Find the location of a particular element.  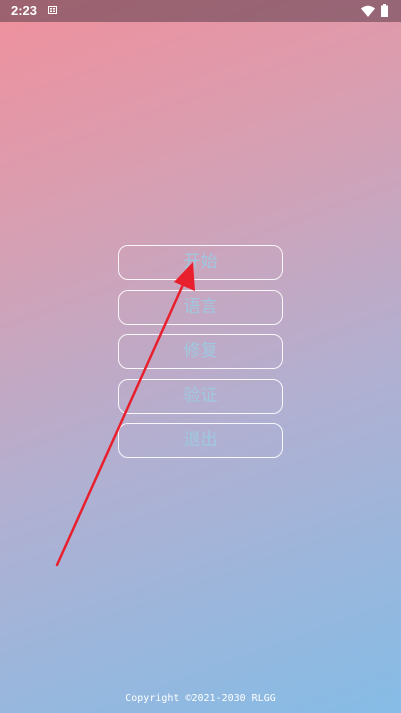

notification-app-icon is located at coordinates (52, 10).